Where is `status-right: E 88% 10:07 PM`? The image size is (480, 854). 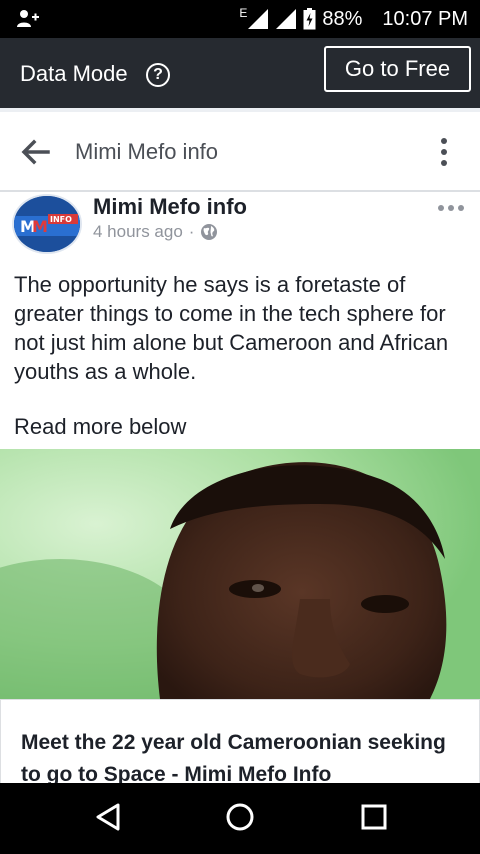
status-right: E 88% 10:07 PM is located at coordinates (353, 19).